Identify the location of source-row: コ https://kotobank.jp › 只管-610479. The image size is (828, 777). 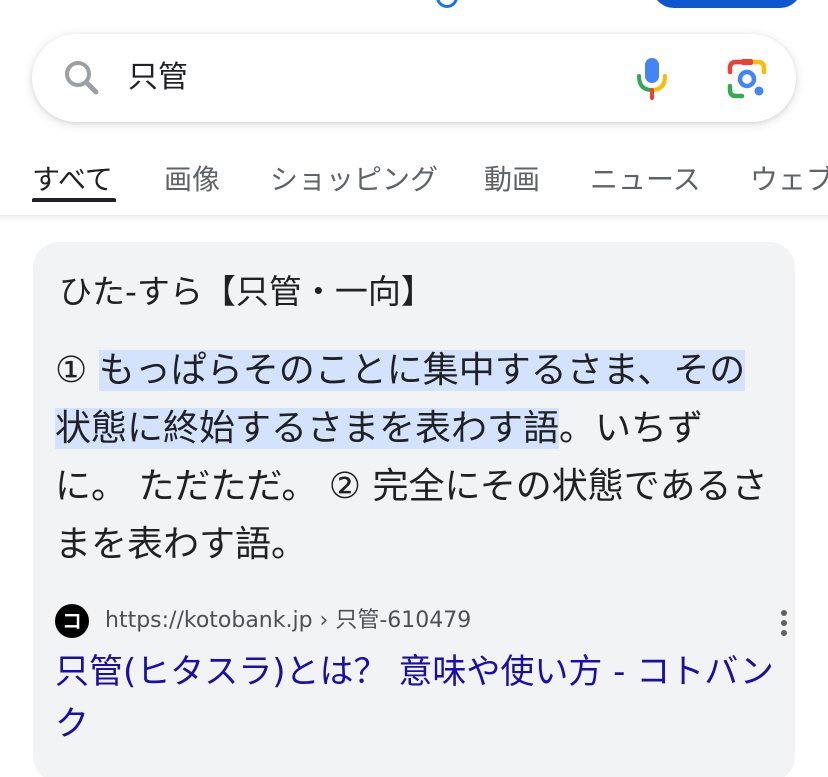
(421, 622).